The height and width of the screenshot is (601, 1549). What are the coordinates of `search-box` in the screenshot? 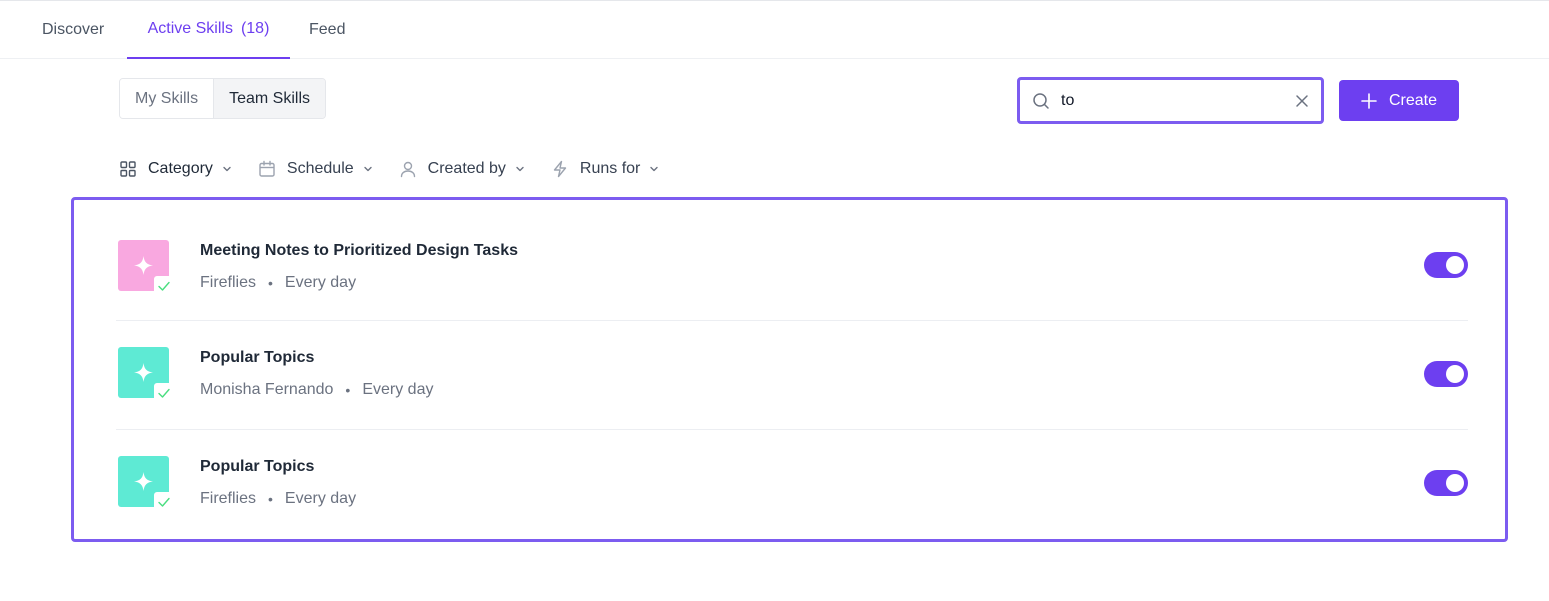 It's located at (1170, 100).